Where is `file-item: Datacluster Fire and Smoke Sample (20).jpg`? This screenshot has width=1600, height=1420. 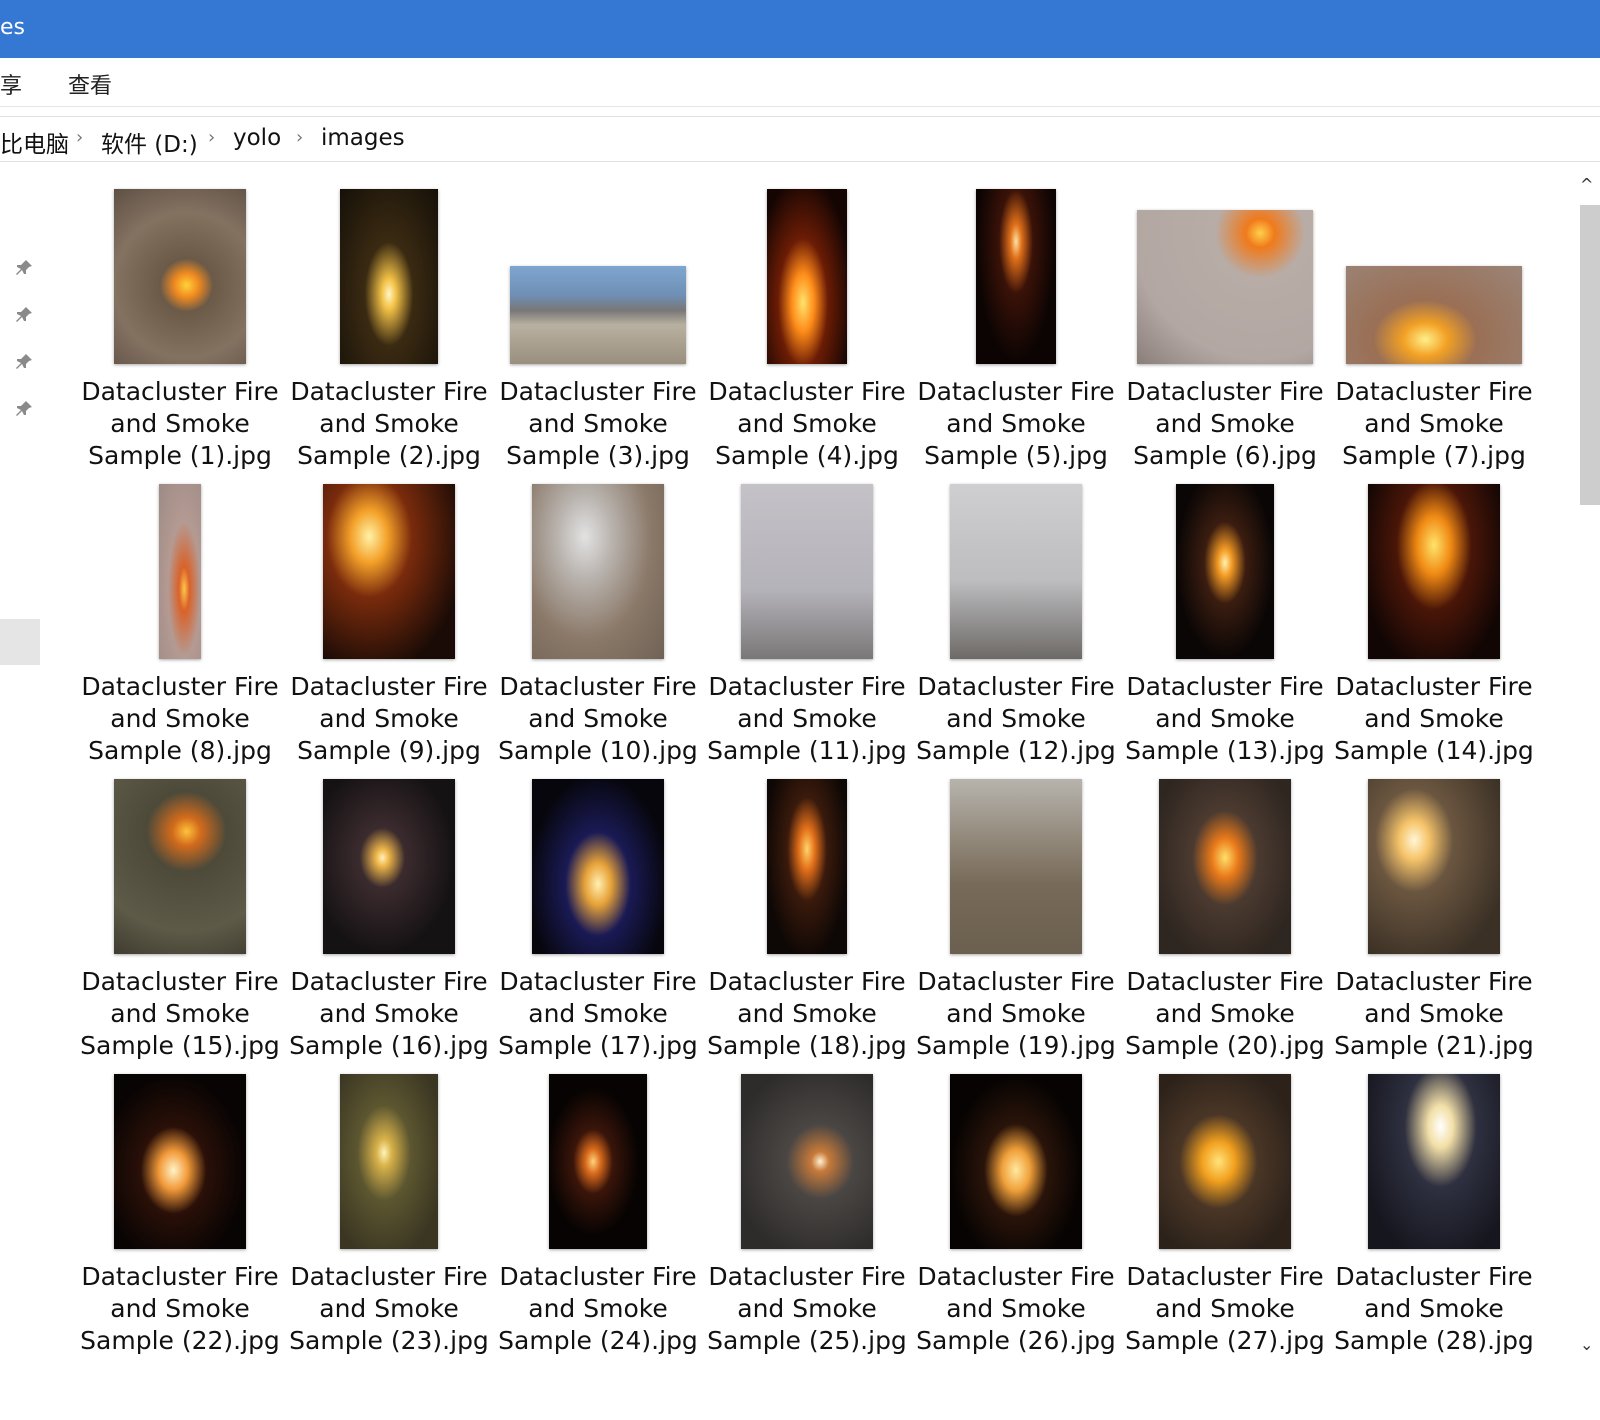
file-item: Datacluster Fire and Smoke Sample (20).jpg is located at coordinates (1225, 928).